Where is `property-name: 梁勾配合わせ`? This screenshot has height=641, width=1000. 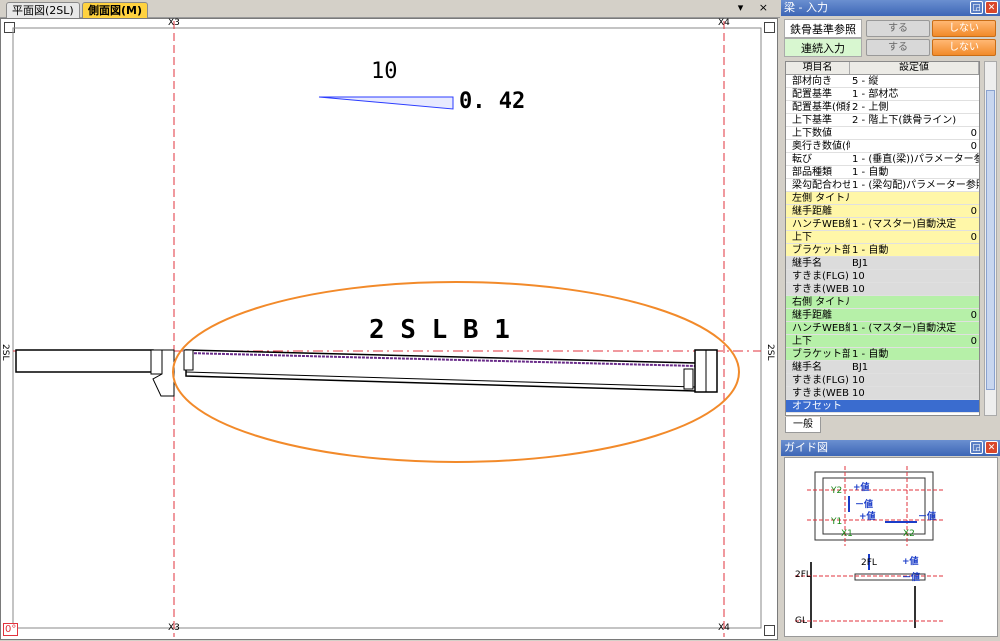 property-name: 梁勾配合わせ is located at coordinates (821, 185).